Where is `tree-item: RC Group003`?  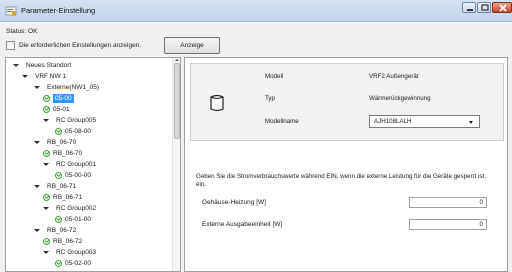
tree-item: RC Group003 is located at coordinates (69, 252).